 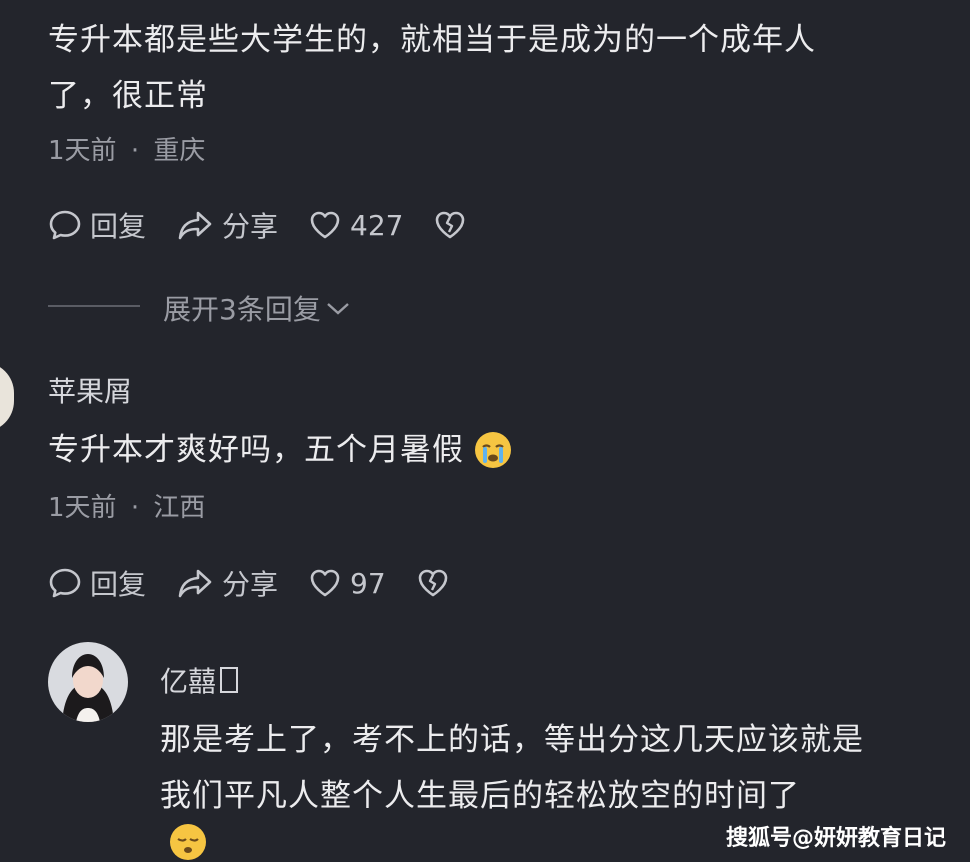 I want to click on like-button: 427, so click(x=355, y=225).